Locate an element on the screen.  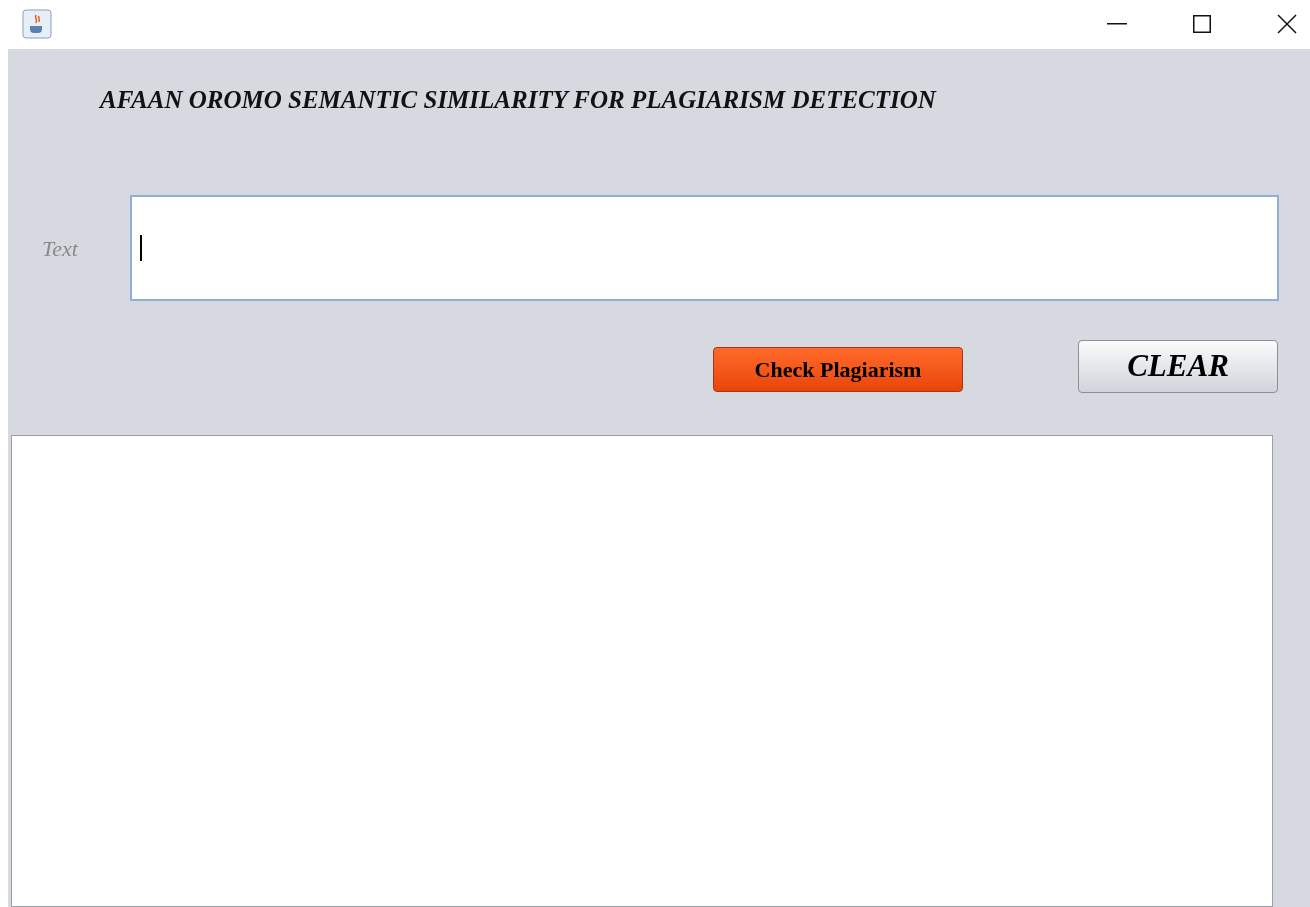
maximize-icon is located at coordinates (1202, 24).